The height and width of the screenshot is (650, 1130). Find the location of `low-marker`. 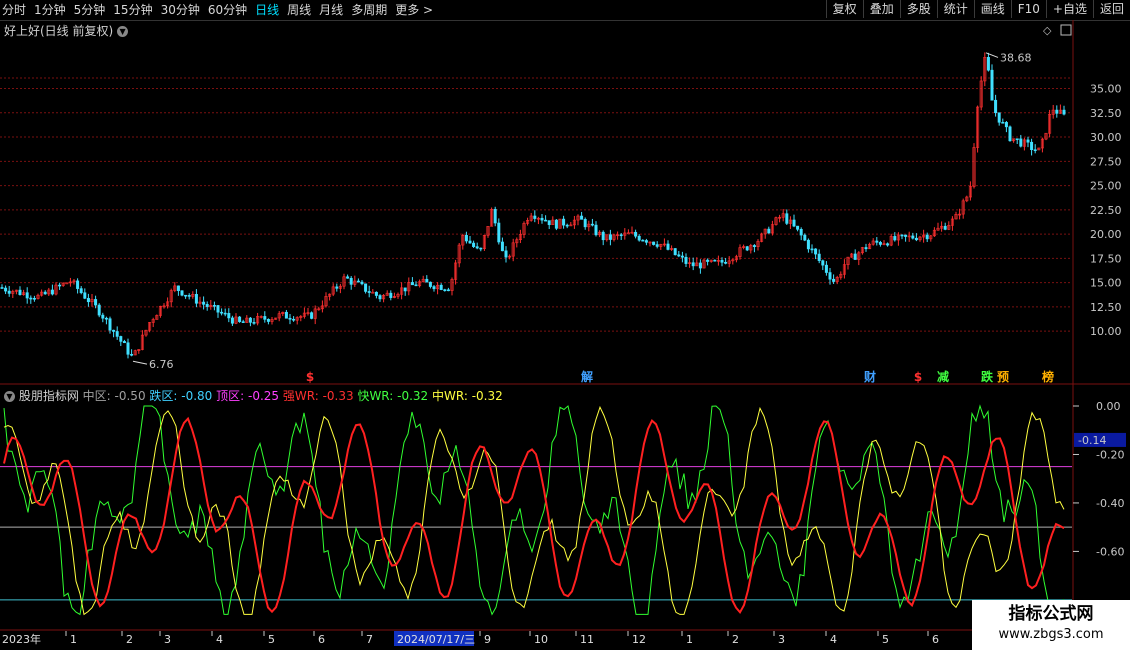

low-marker is located at coordinates (140, 362).